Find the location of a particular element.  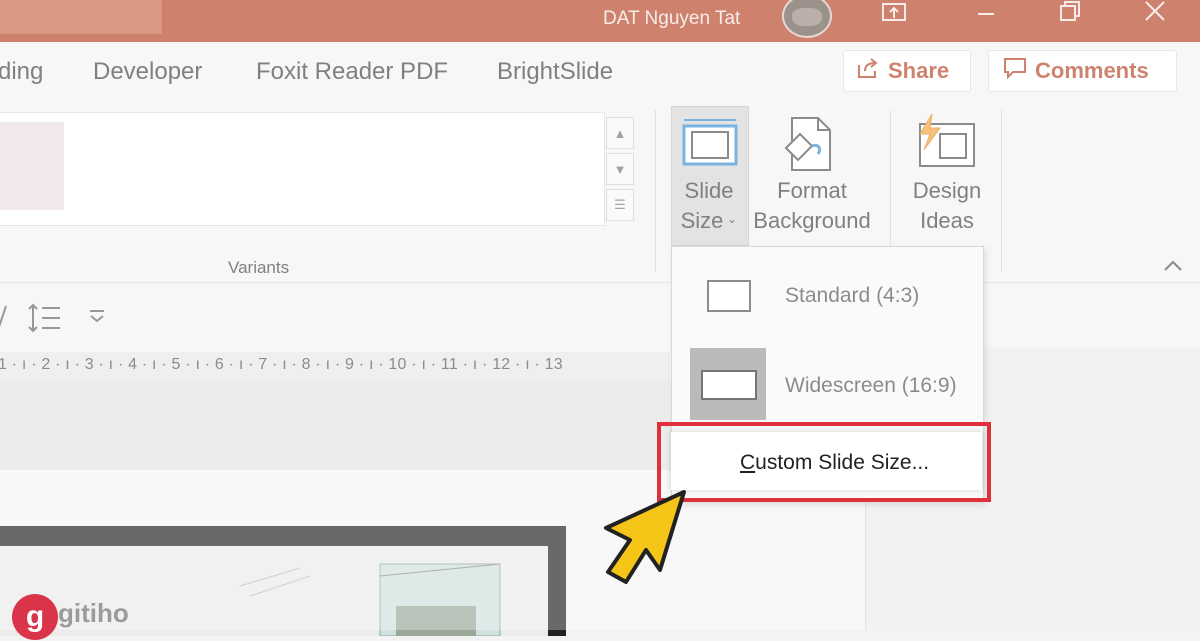

title-bar is located at coordinates (600, 21).